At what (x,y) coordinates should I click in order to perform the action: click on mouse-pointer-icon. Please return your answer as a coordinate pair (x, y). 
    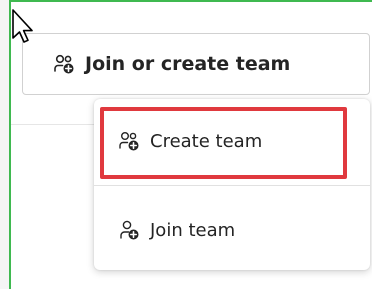
    Looking at the image, I should click on (22, 26).